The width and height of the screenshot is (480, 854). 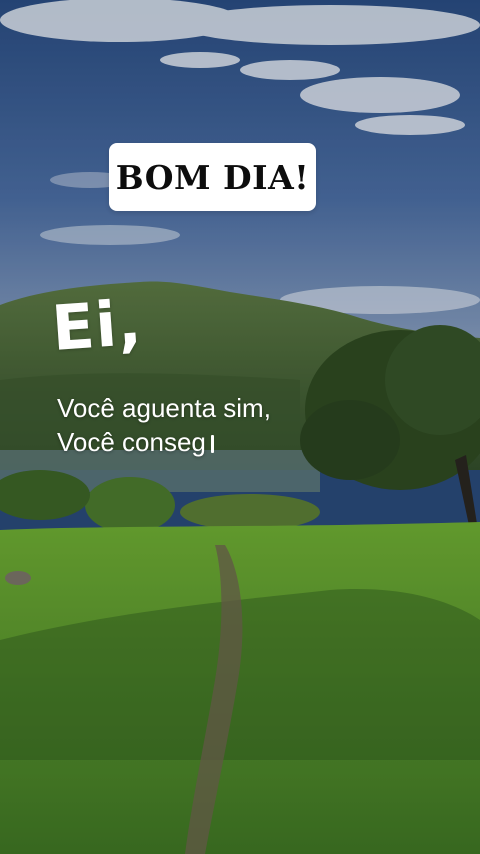 What do you see at coordinates (97, 325) in the screenshot?
I see `greeting-text: Ei,` at bounding box center [97, 325].